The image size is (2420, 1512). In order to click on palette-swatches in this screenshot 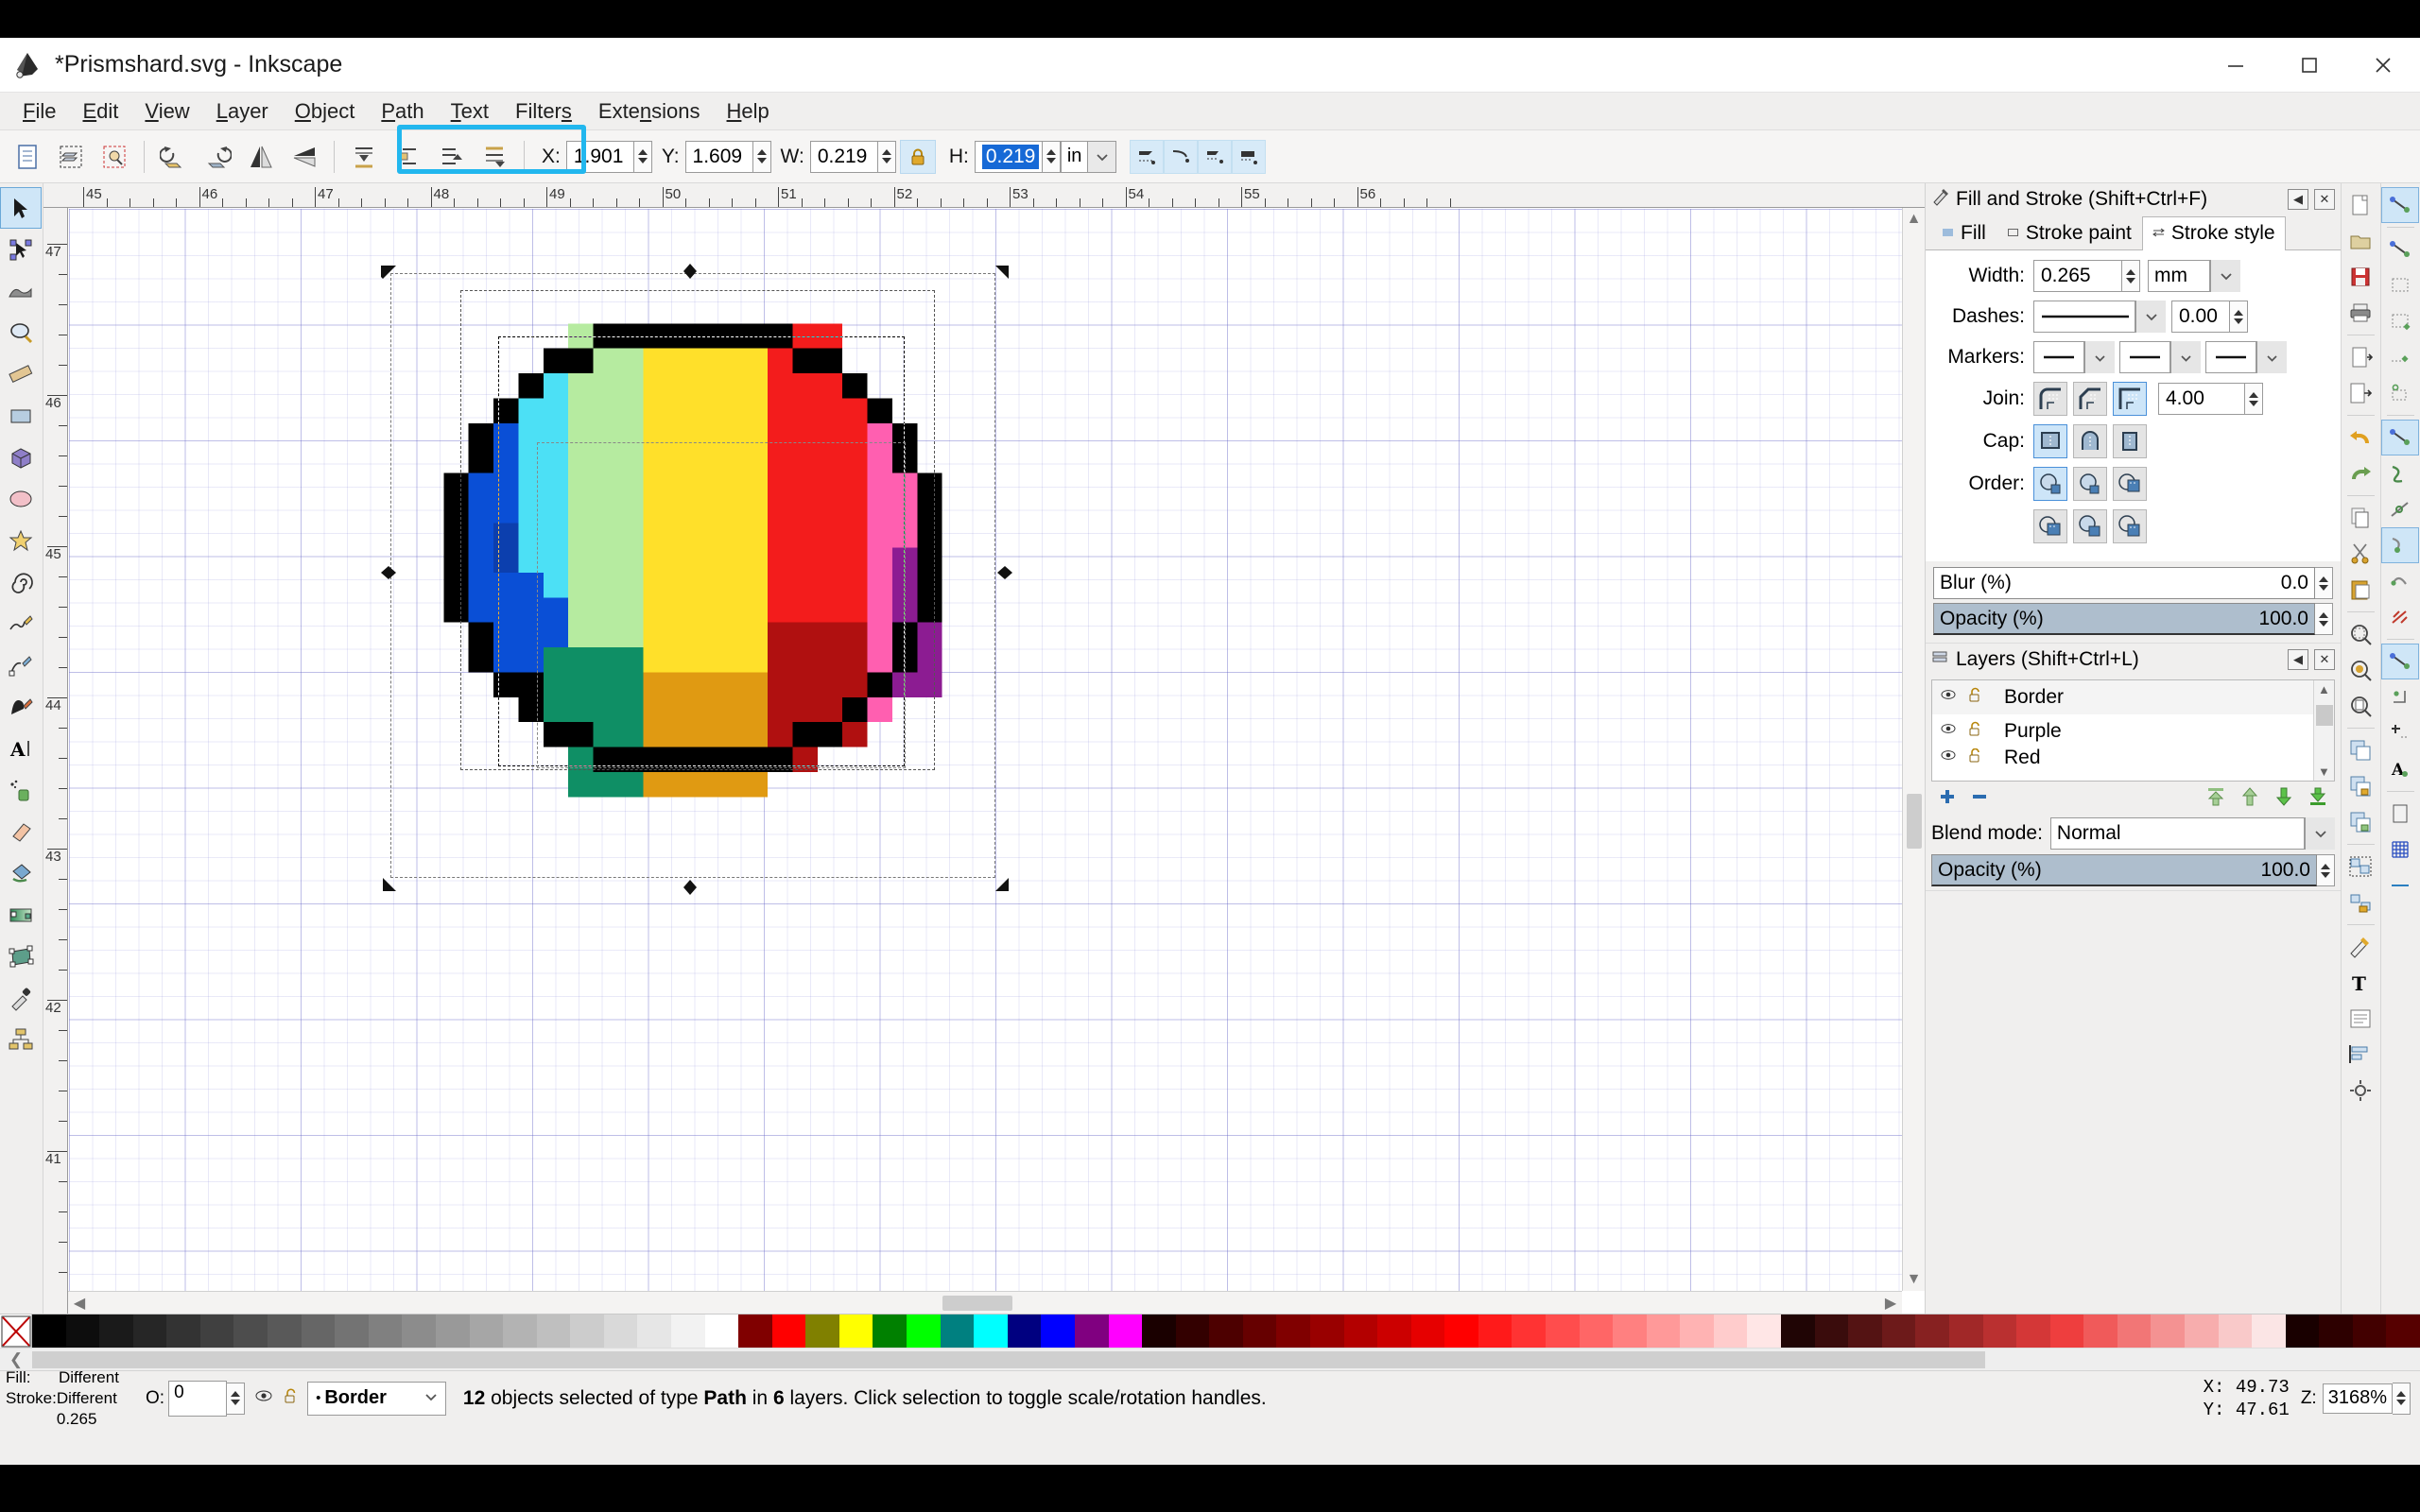, I will do `click(1226, 1331)`.